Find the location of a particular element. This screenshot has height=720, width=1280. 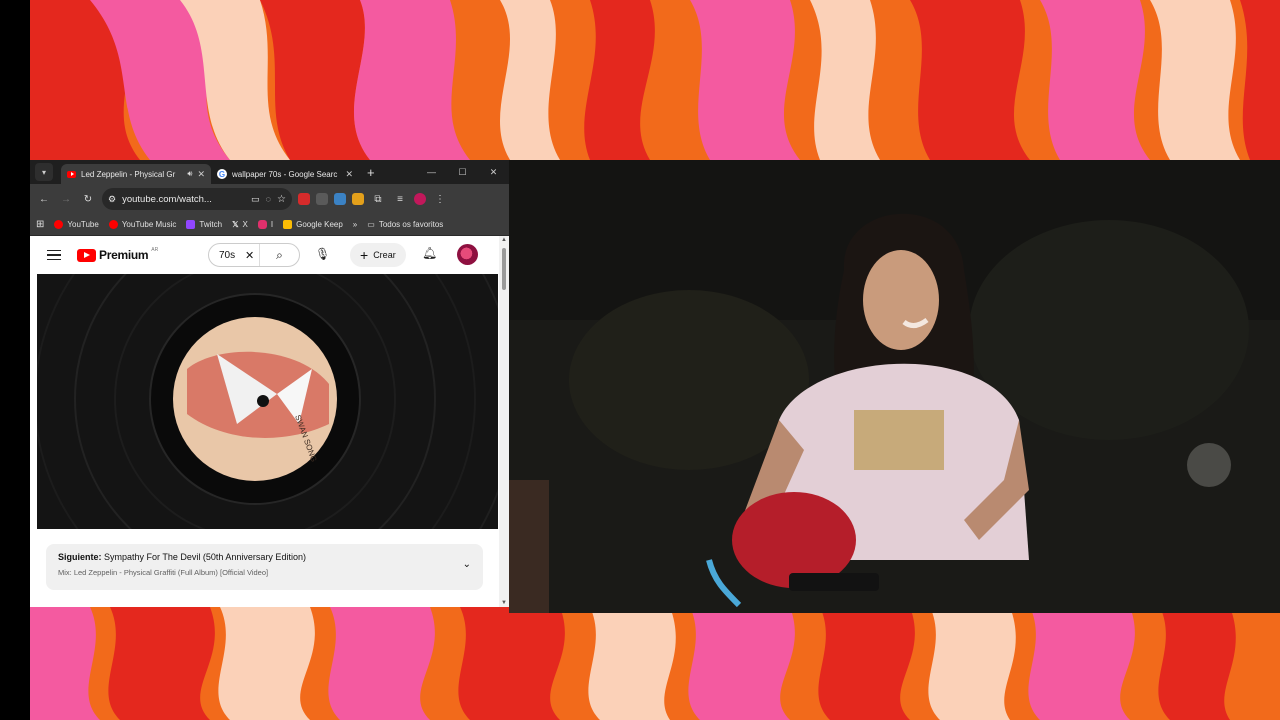

bookmark-label: I is located at coordinates (272, 224).